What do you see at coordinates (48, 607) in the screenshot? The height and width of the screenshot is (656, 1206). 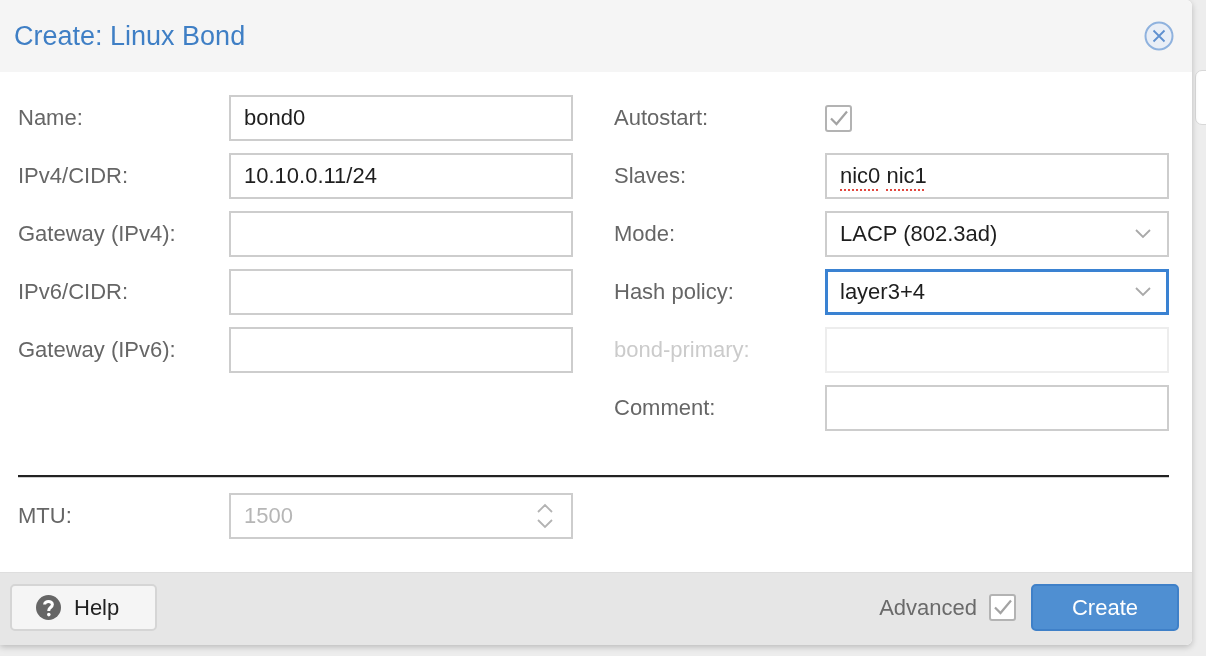 I see `help-icon` at bounding box center [48, 607].